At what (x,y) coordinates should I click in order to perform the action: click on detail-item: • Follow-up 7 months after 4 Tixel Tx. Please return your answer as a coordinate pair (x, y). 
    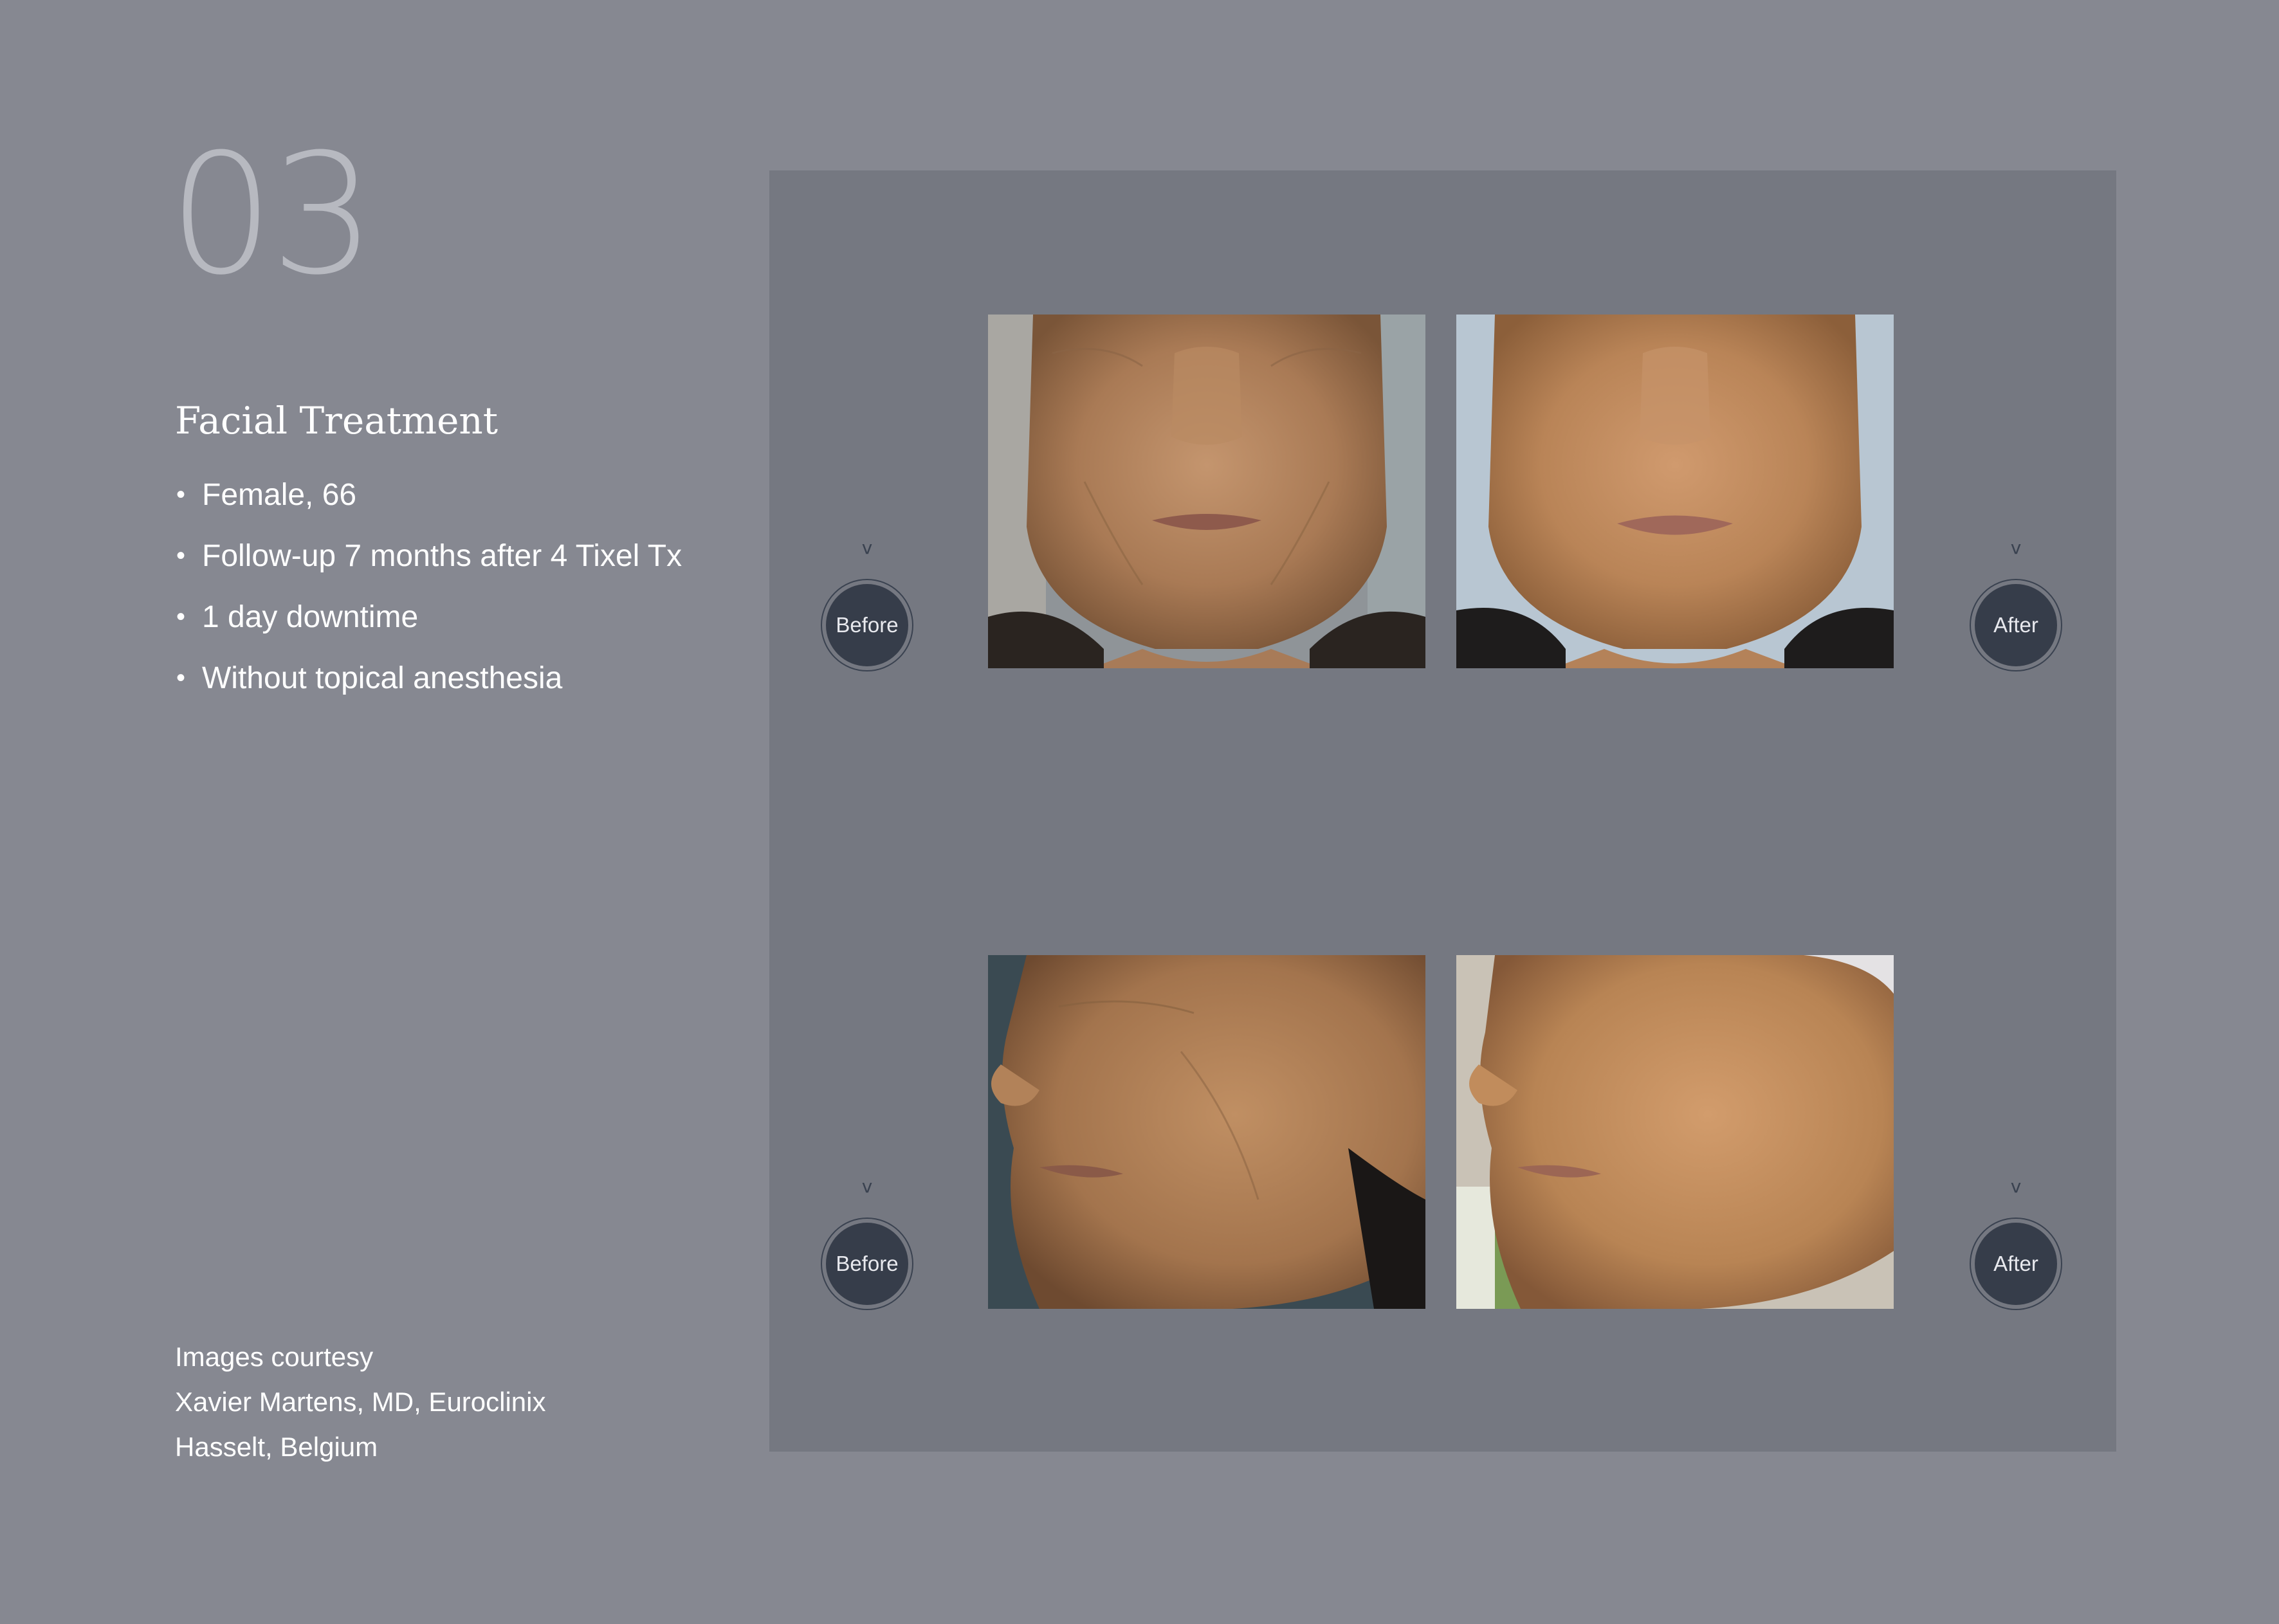
    Looking at the image, I should click on (428, 556).